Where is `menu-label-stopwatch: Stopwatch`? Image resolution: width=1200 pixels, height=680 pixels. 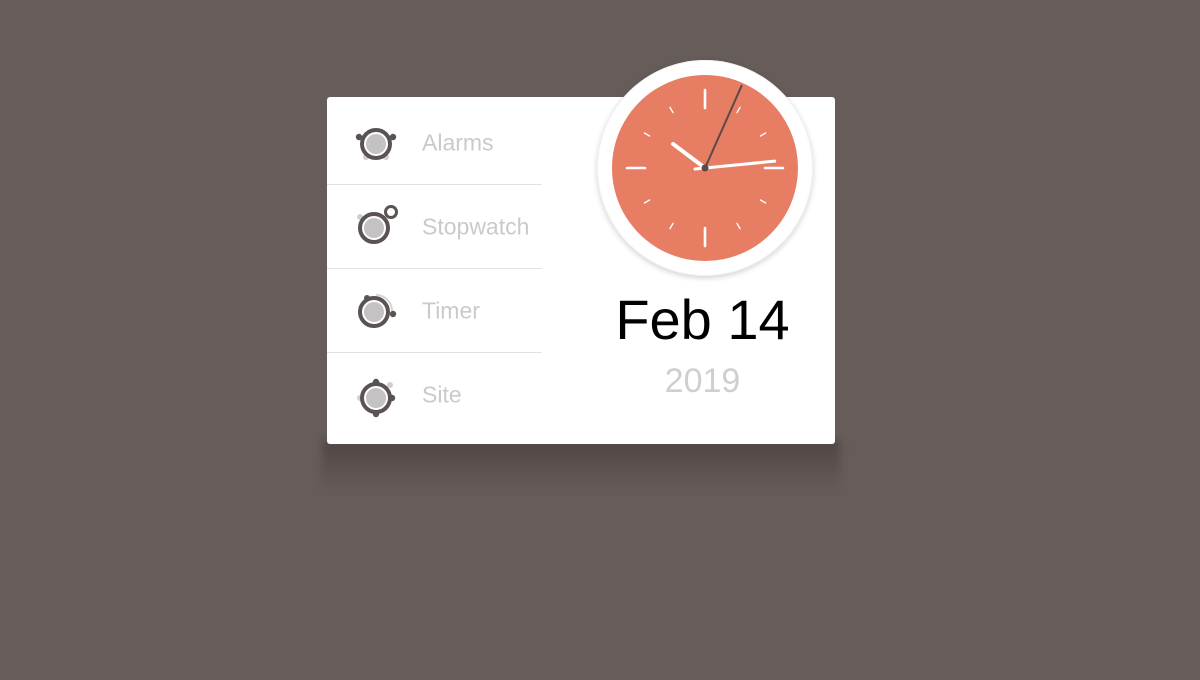
menu-label-stopwatch: Stopwatch is located at coordinates (476, 226).